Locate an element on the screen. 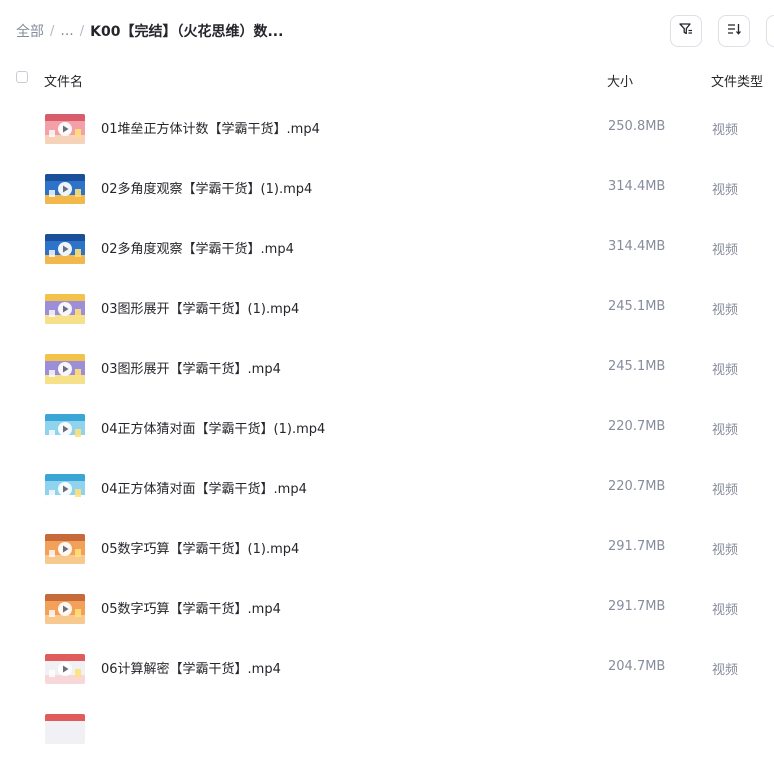 The width and height of the screenshot is (774, 758). filter-button is located at coordinates (686, 31).